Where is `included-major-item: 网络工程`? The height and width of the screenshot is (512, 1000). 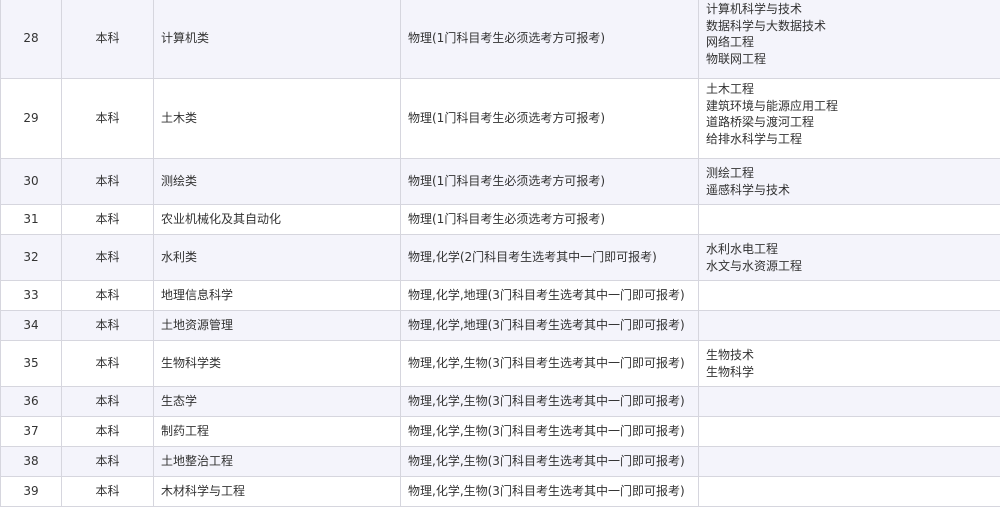 included-major-item: 网络工程 is located at coordinates (730, 42).